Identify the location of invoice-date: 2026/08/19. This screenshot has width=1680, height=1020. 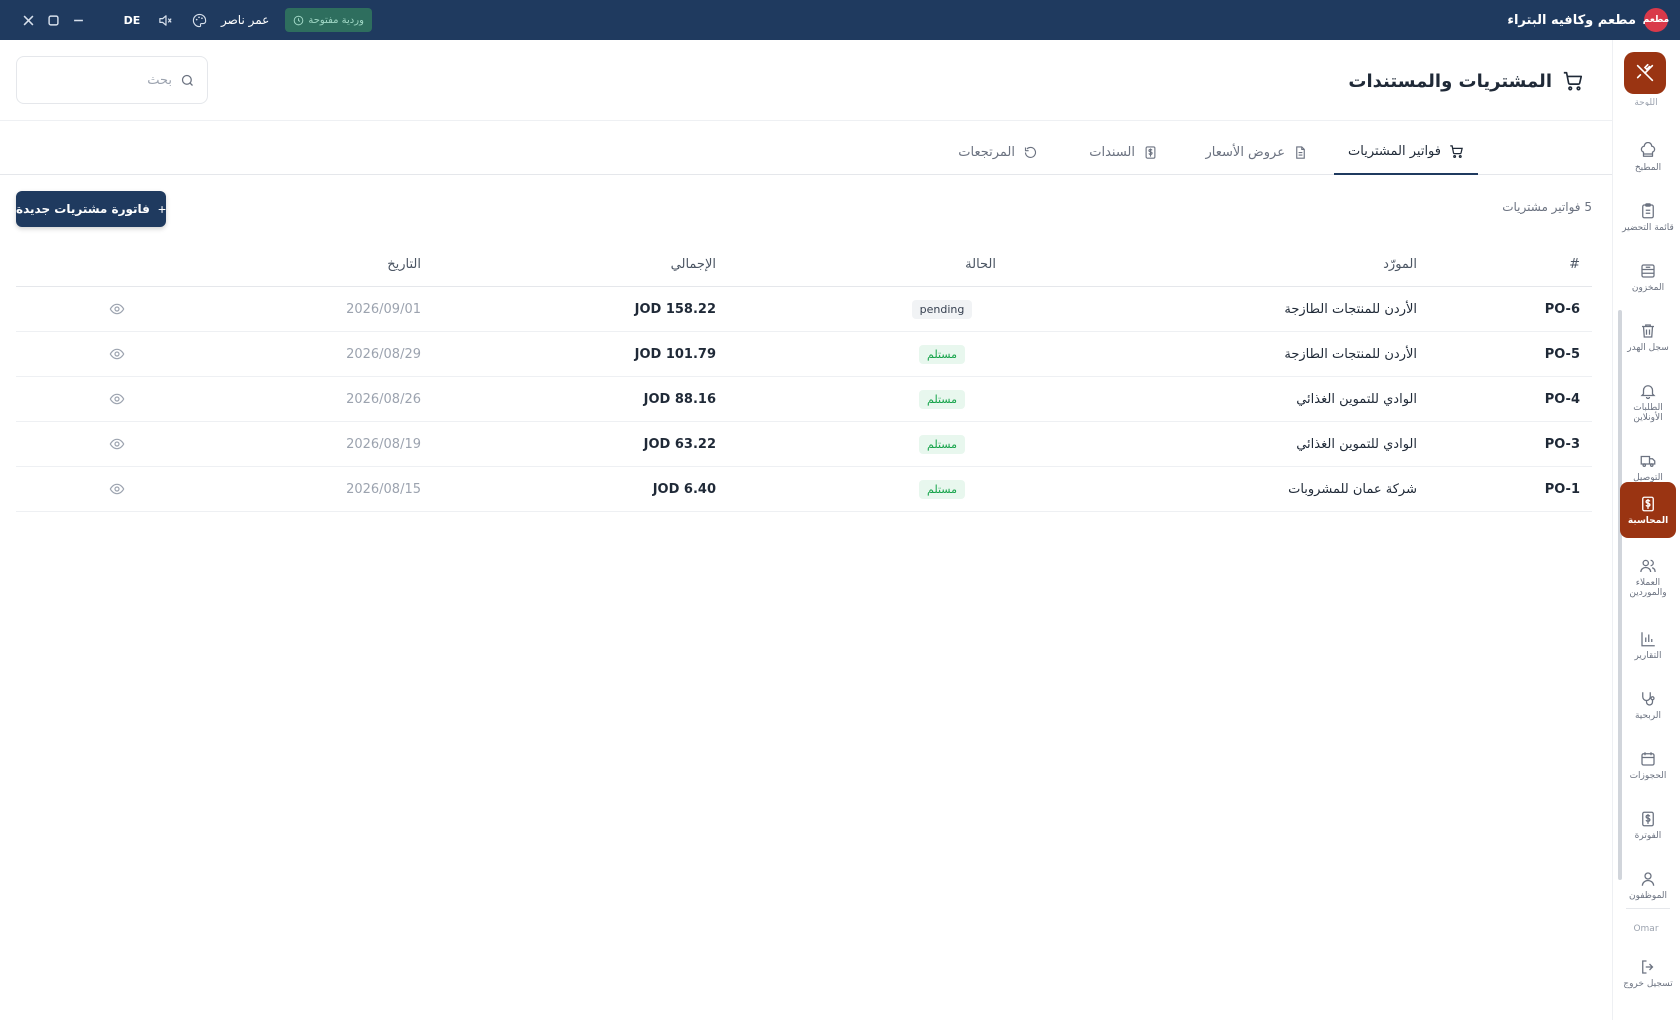
(383, 444).